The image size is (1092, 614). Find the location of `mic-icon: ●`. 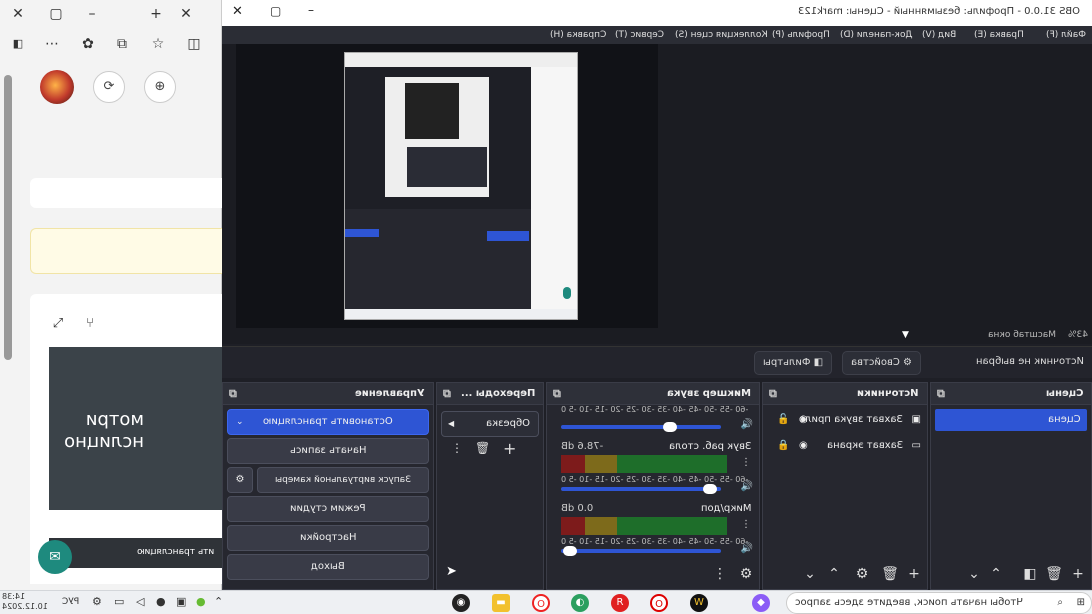

mic-icon: ● is located at coordinates (161, 601).